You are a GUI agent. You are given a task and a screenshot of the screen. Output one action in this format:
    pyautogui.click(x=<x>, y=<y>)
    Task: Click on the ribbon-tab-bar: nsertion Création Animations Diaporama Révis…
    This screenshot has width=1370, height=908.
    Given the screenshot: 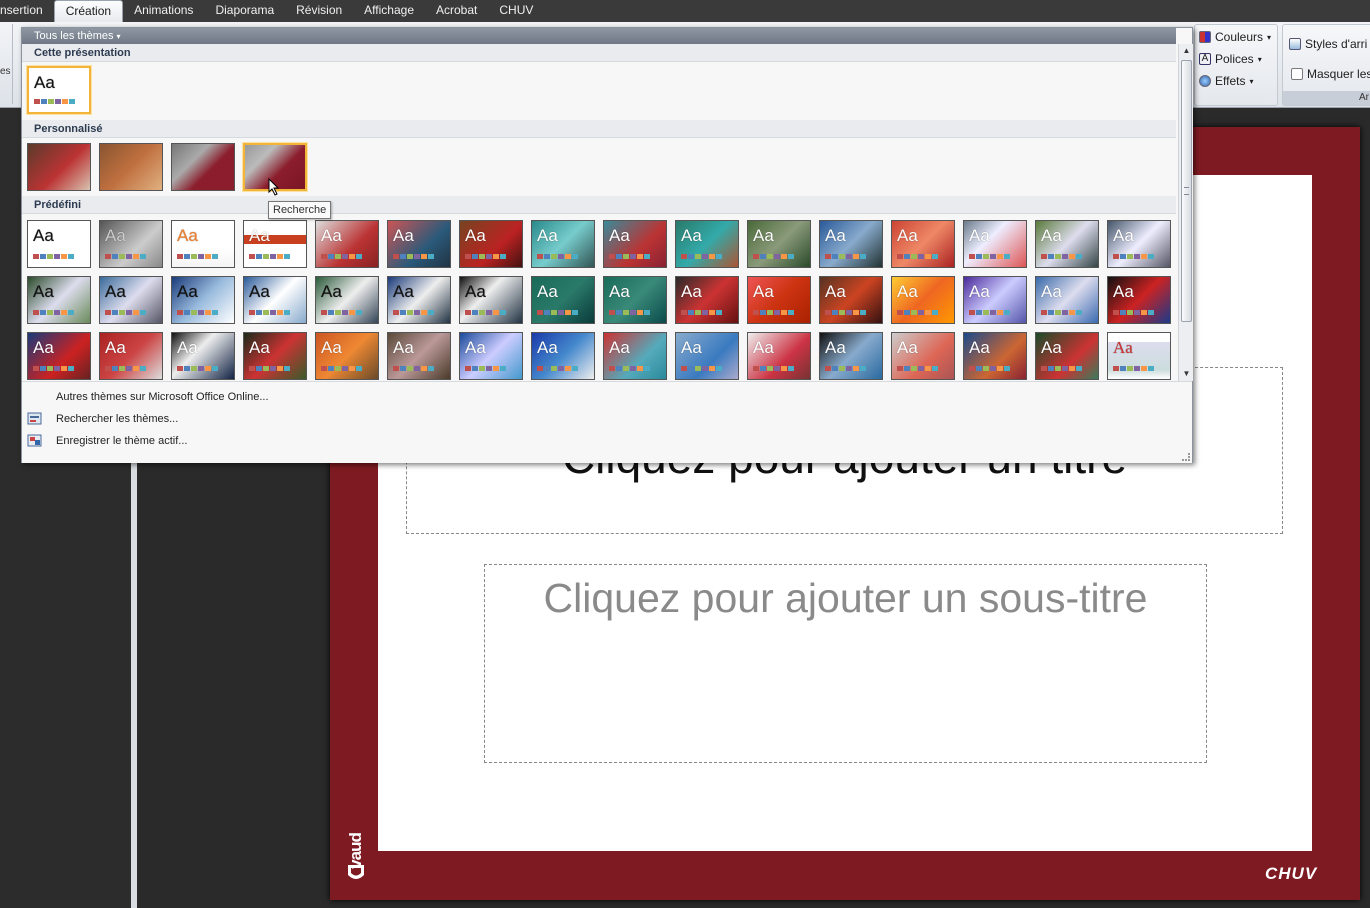 What is the action you would take?
    pyautogui.click(x=685, y=11)
    